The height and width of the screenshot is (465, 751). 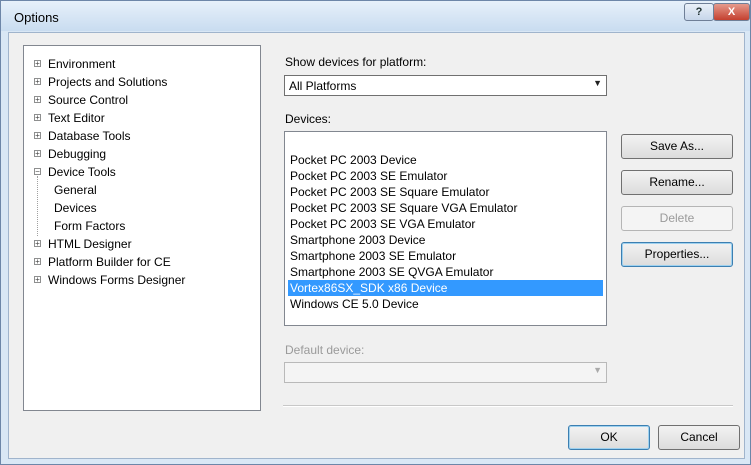 I want to click on close-icon: X, so click(x=731, y=12).